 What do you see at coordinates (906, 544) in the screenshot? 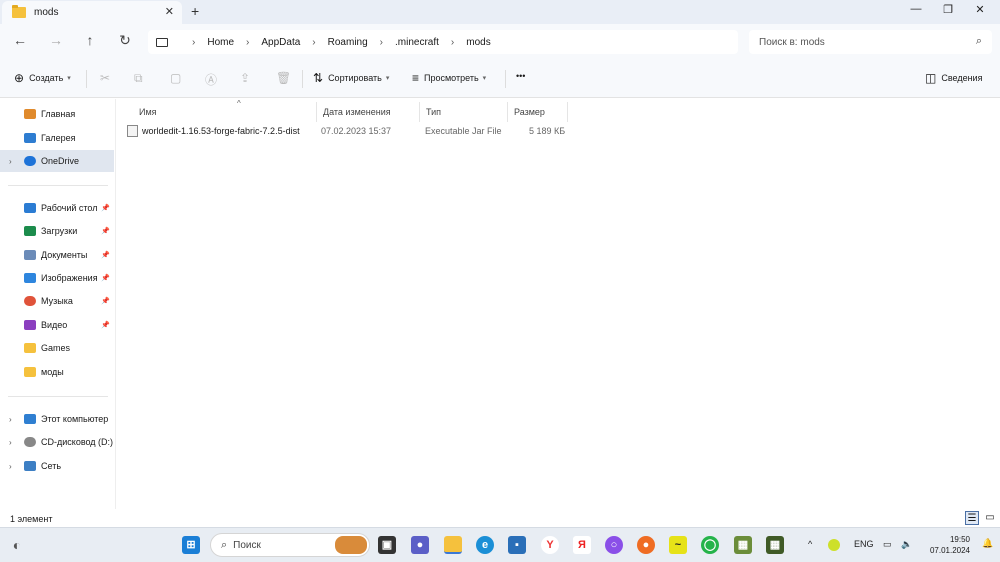
I see `volume-icon: 🔈` at bounding box center [906, 544].